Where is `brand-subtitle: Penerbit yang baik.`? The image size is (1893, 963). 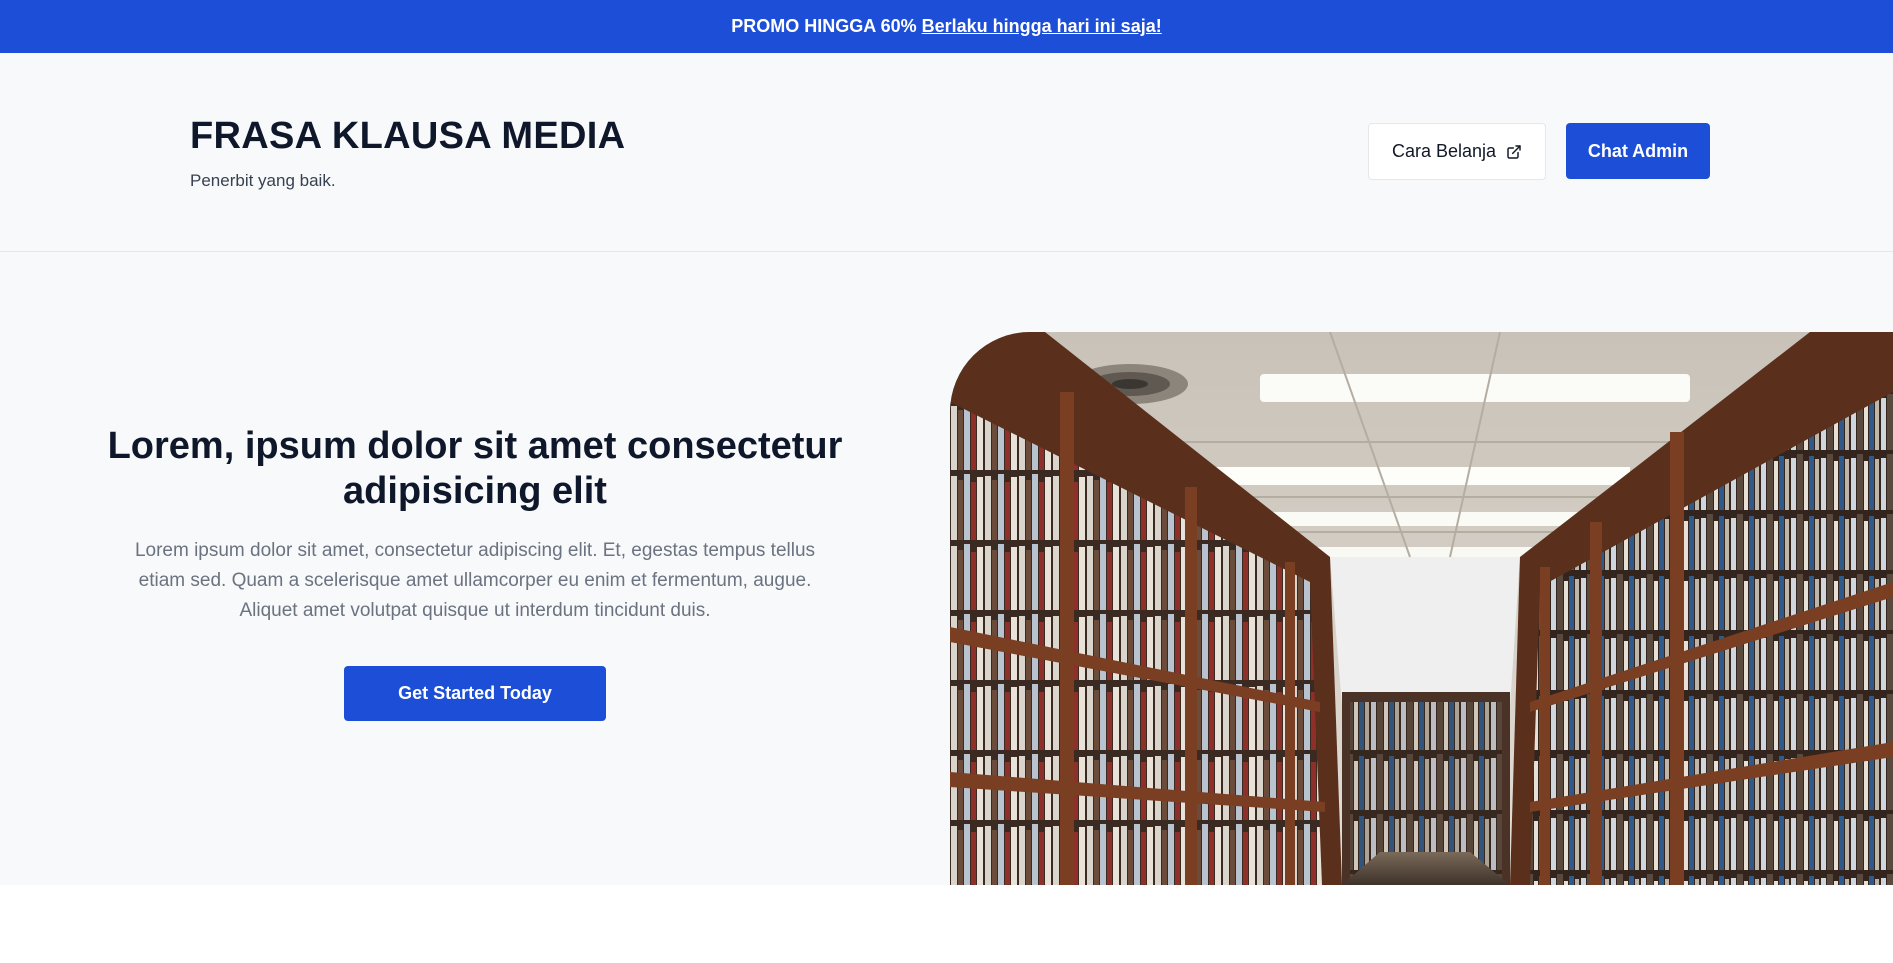
brand-subtitle: Penerbit yang baik. is located at coordinates (263, 180).